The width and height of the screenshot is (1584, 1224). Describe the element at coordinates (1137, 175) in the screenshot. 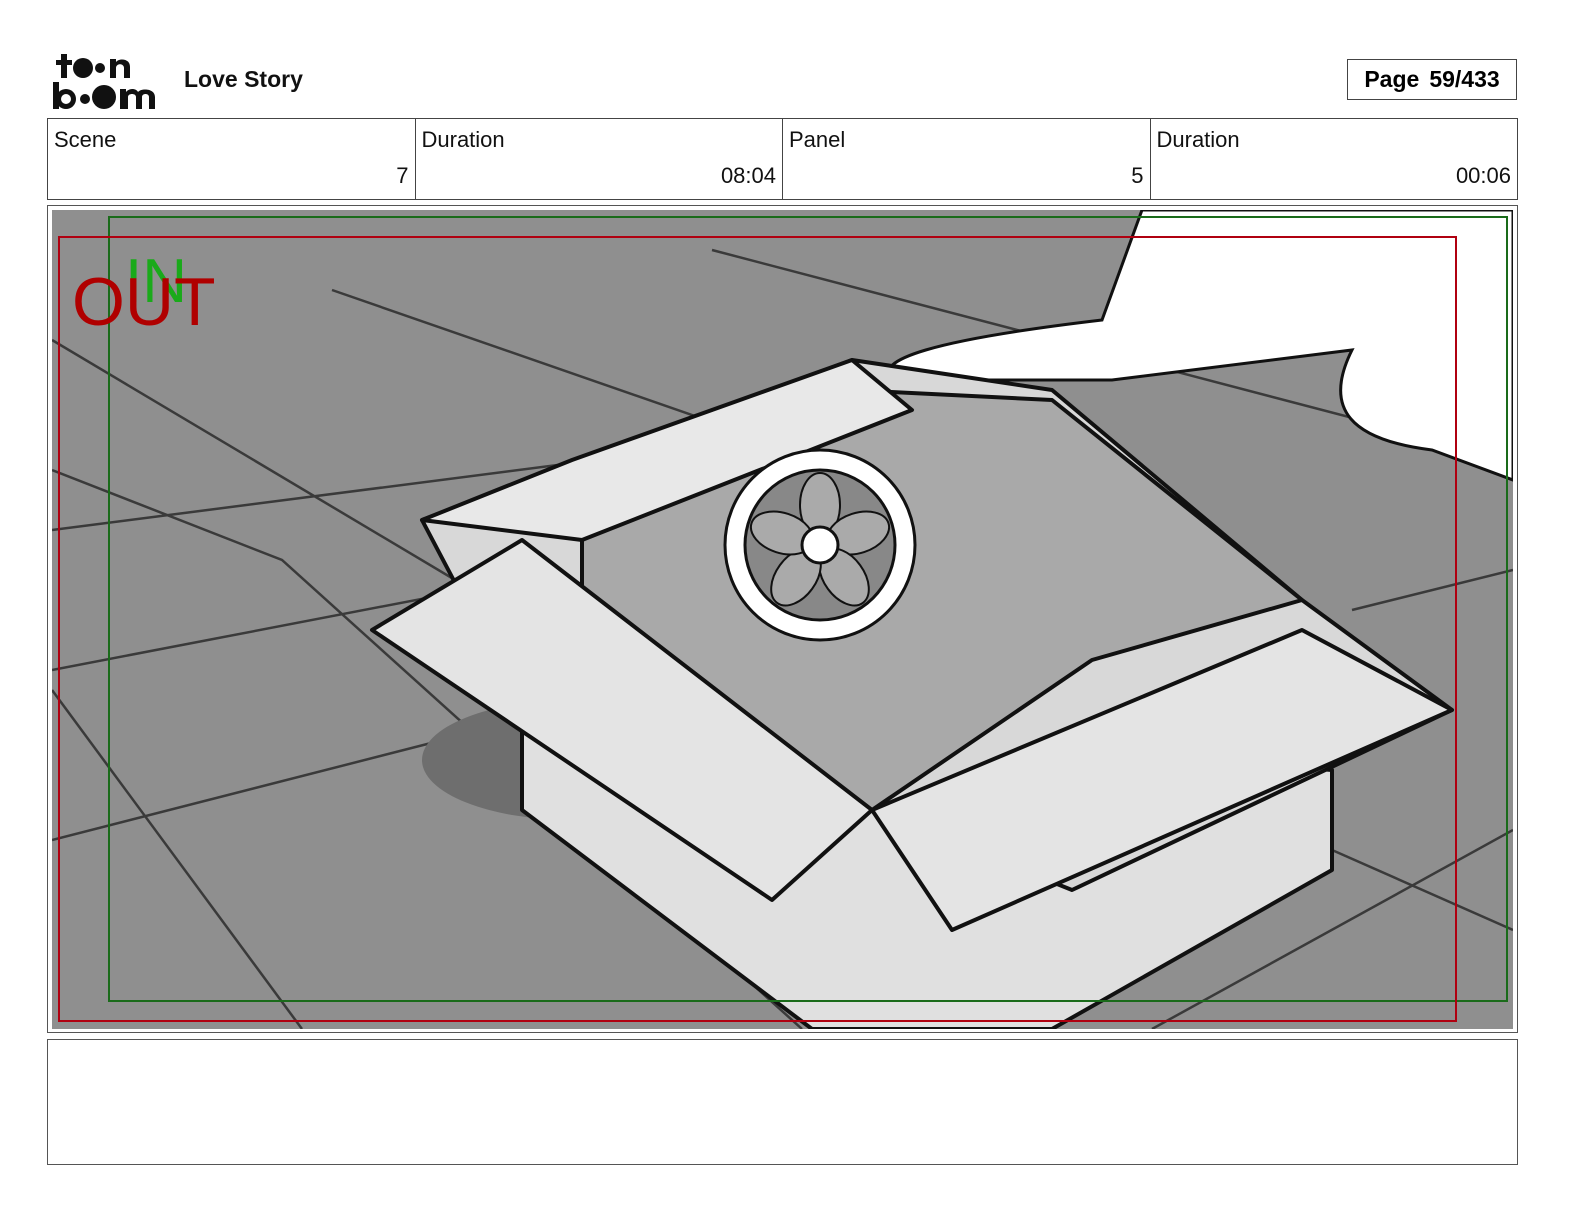

I see `panel-value: 5` at that location.